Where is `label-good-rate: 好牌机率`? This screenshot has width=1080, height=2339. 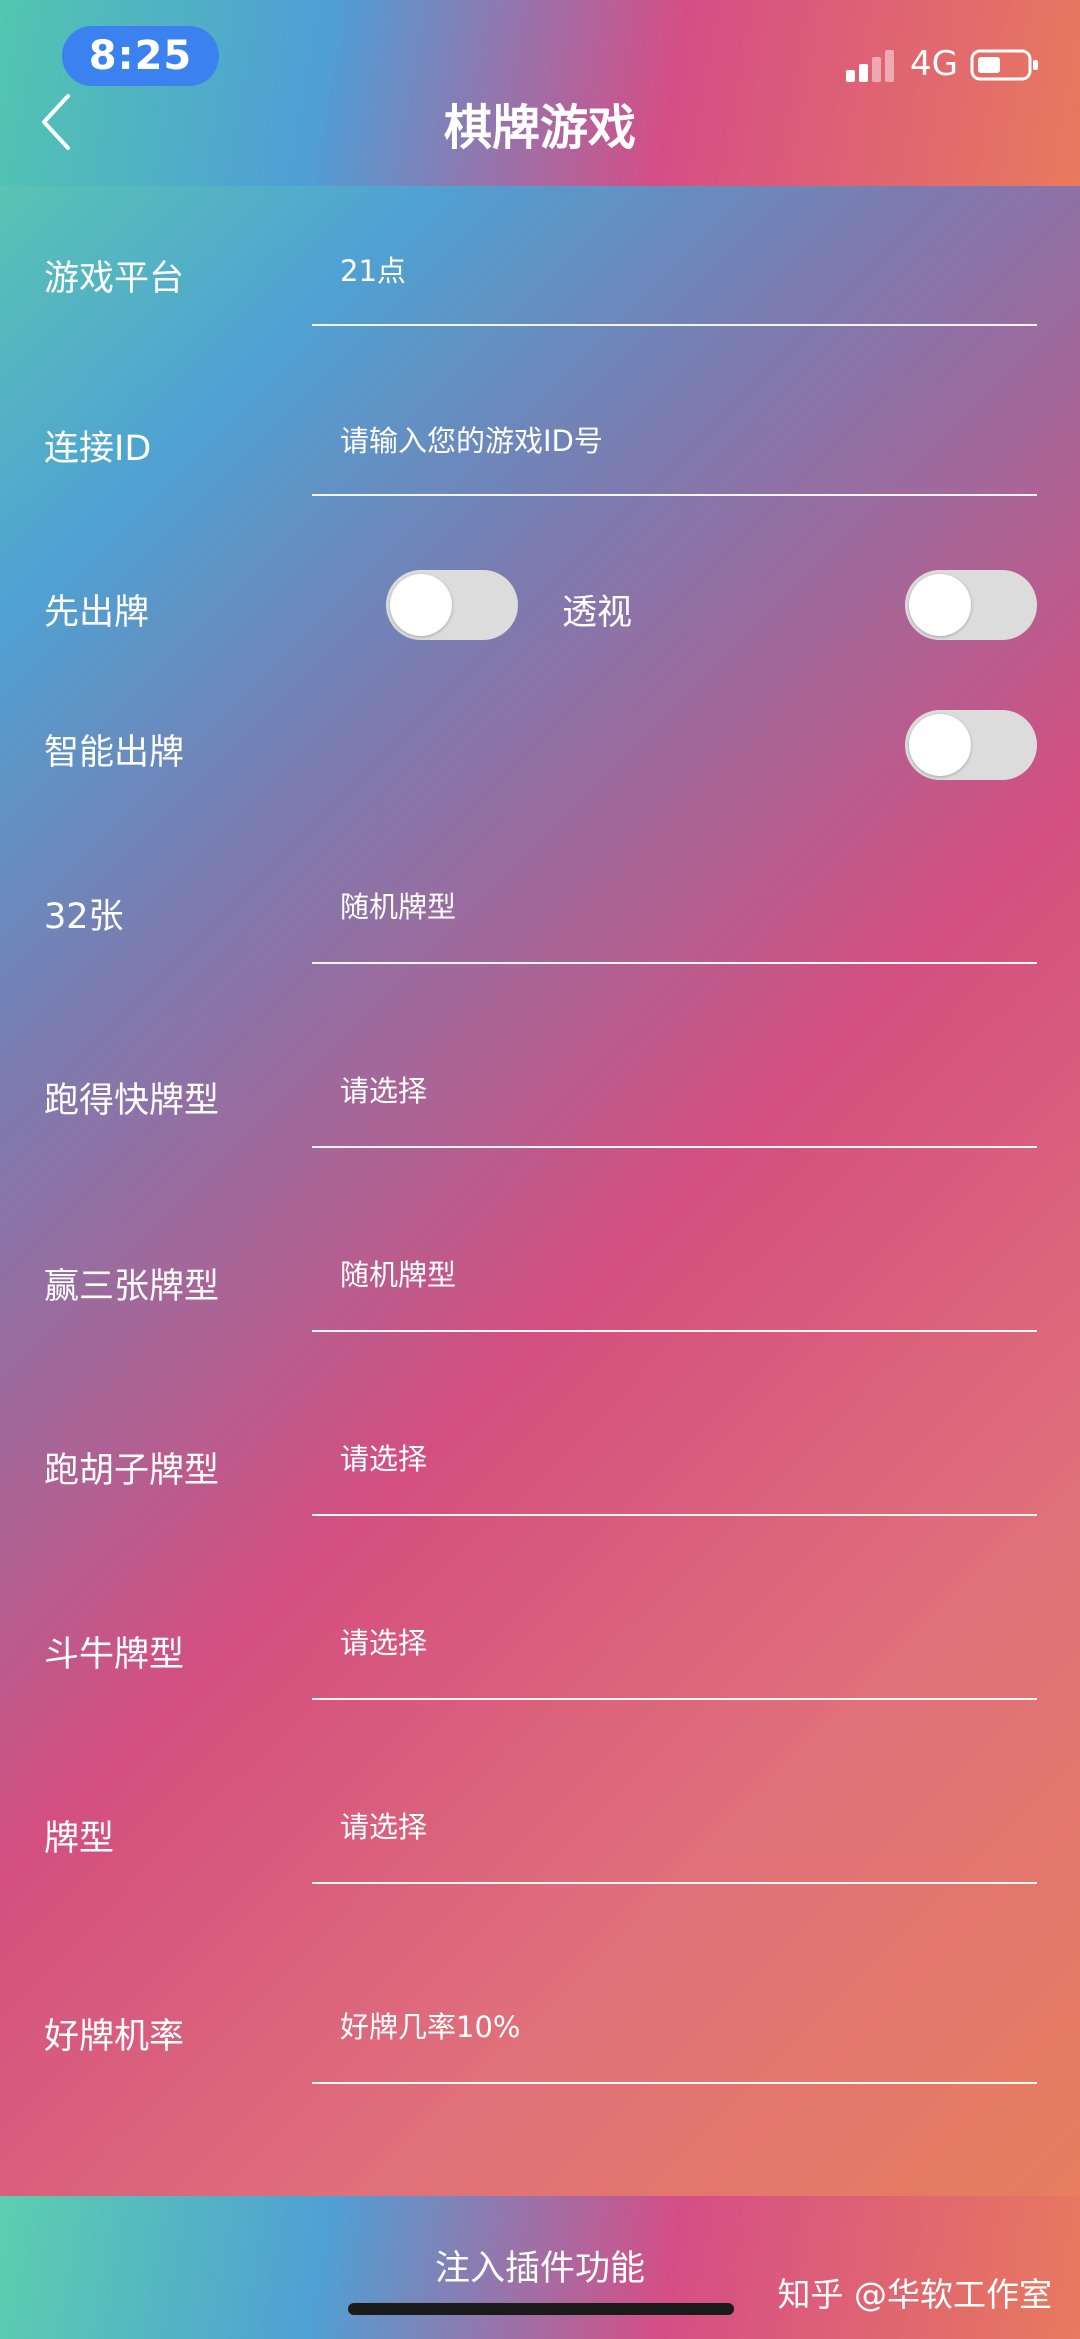
label-good-rate: 好牌机率 is located at coordinates (114, 2037).